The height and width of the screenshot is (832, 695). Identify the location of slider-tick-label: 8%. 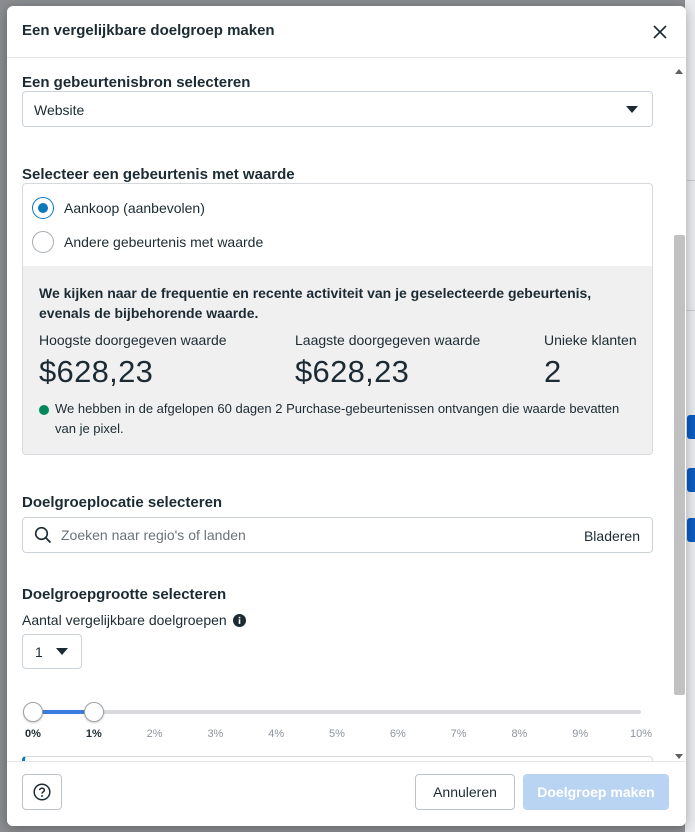
(519, 734).